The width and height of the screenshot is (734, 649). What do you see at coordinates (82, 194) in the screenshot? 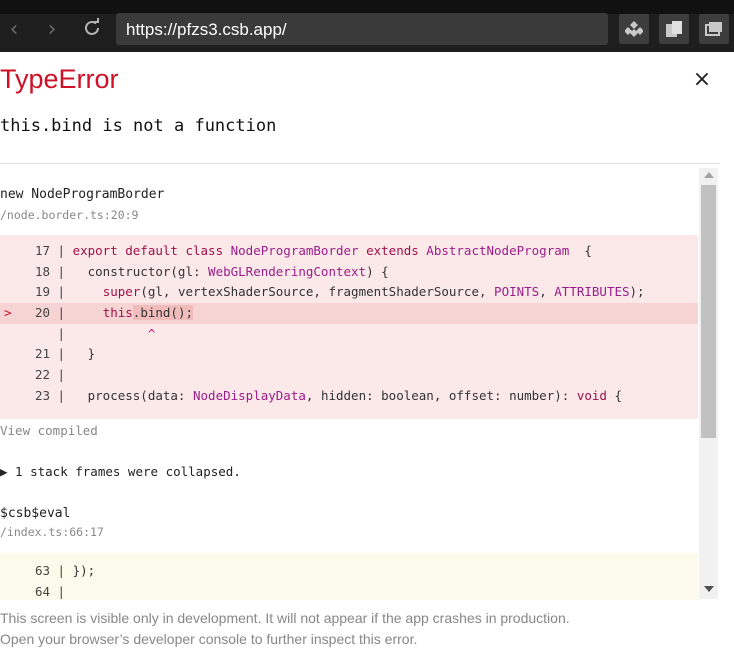
I see `frame-function: new NodeProgramBorder` at bounding box center [82, 194].